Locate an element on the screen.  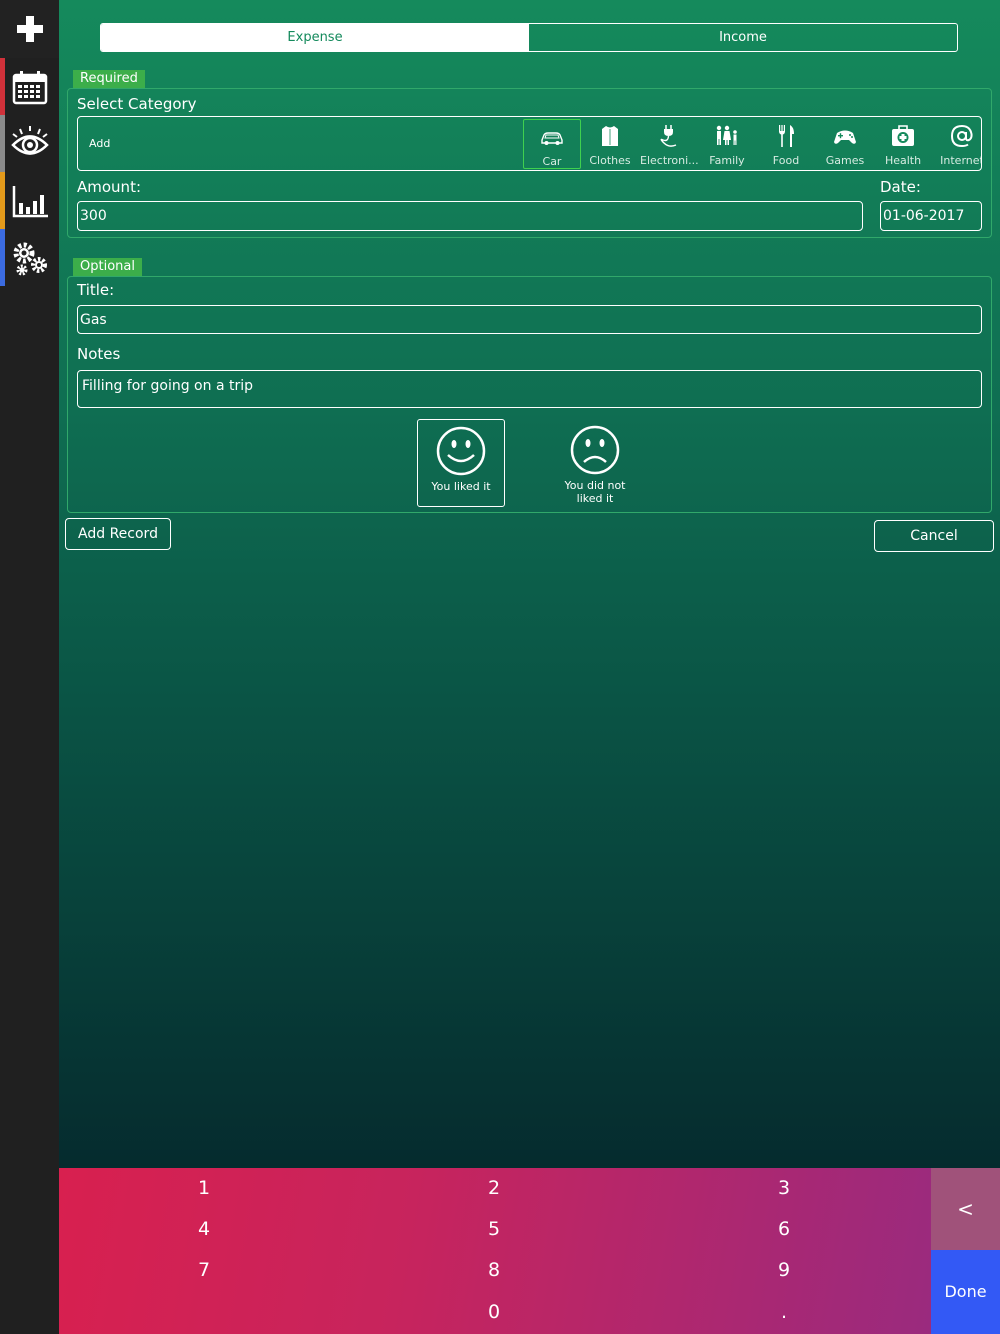
fork-knife-icon is located at coordinates (786, 136).